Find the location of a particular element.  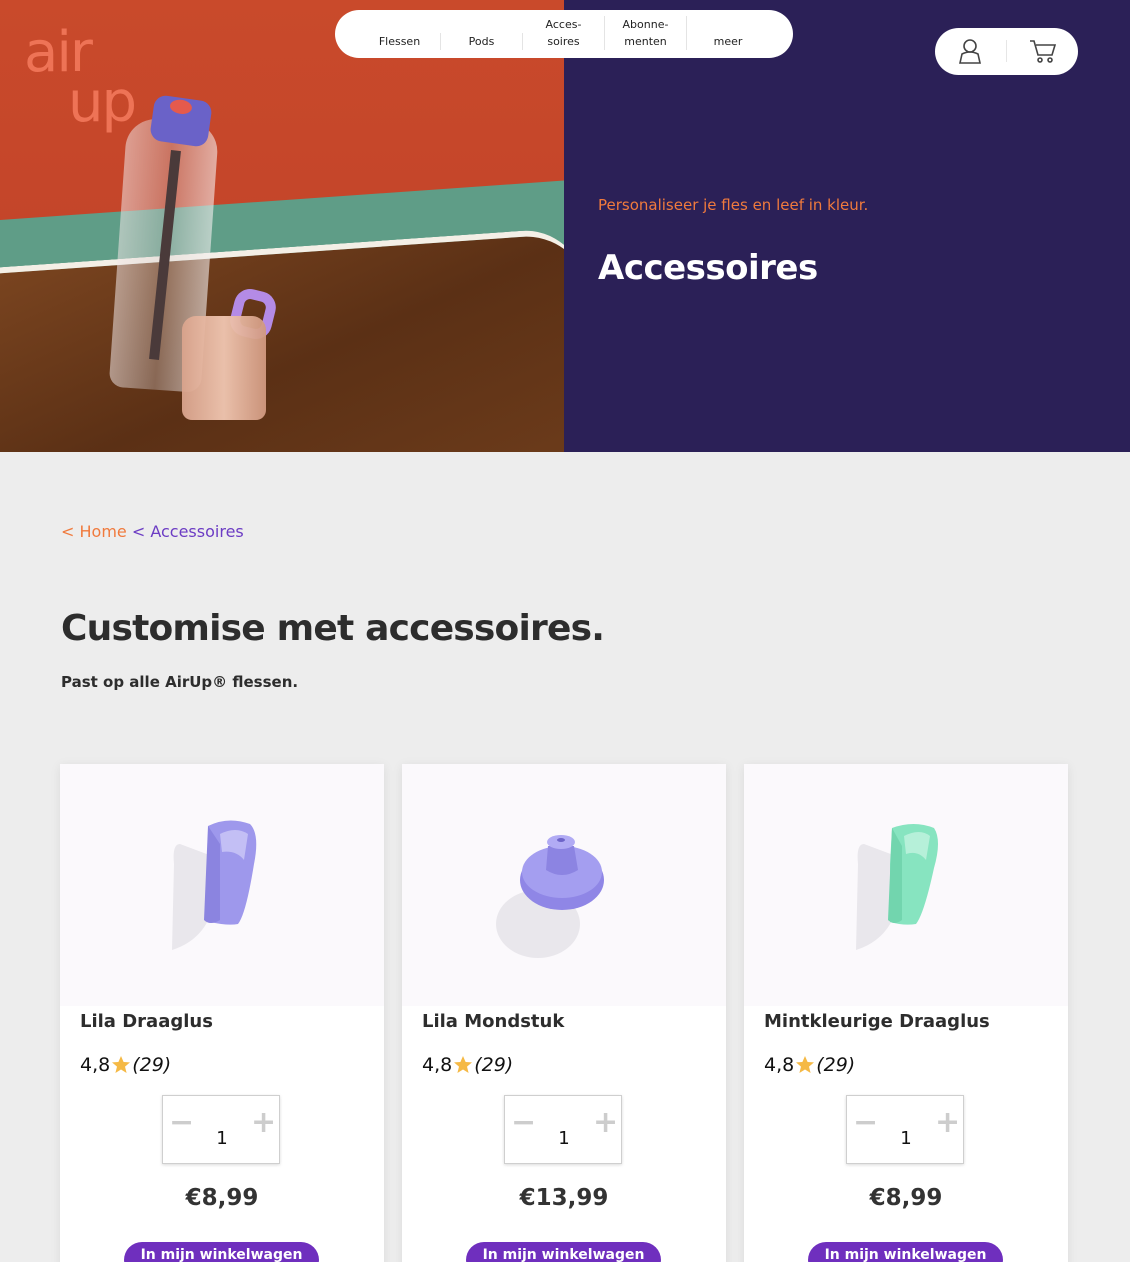

product-name: Lila Draaglus is located at coordinates (146, 1021).